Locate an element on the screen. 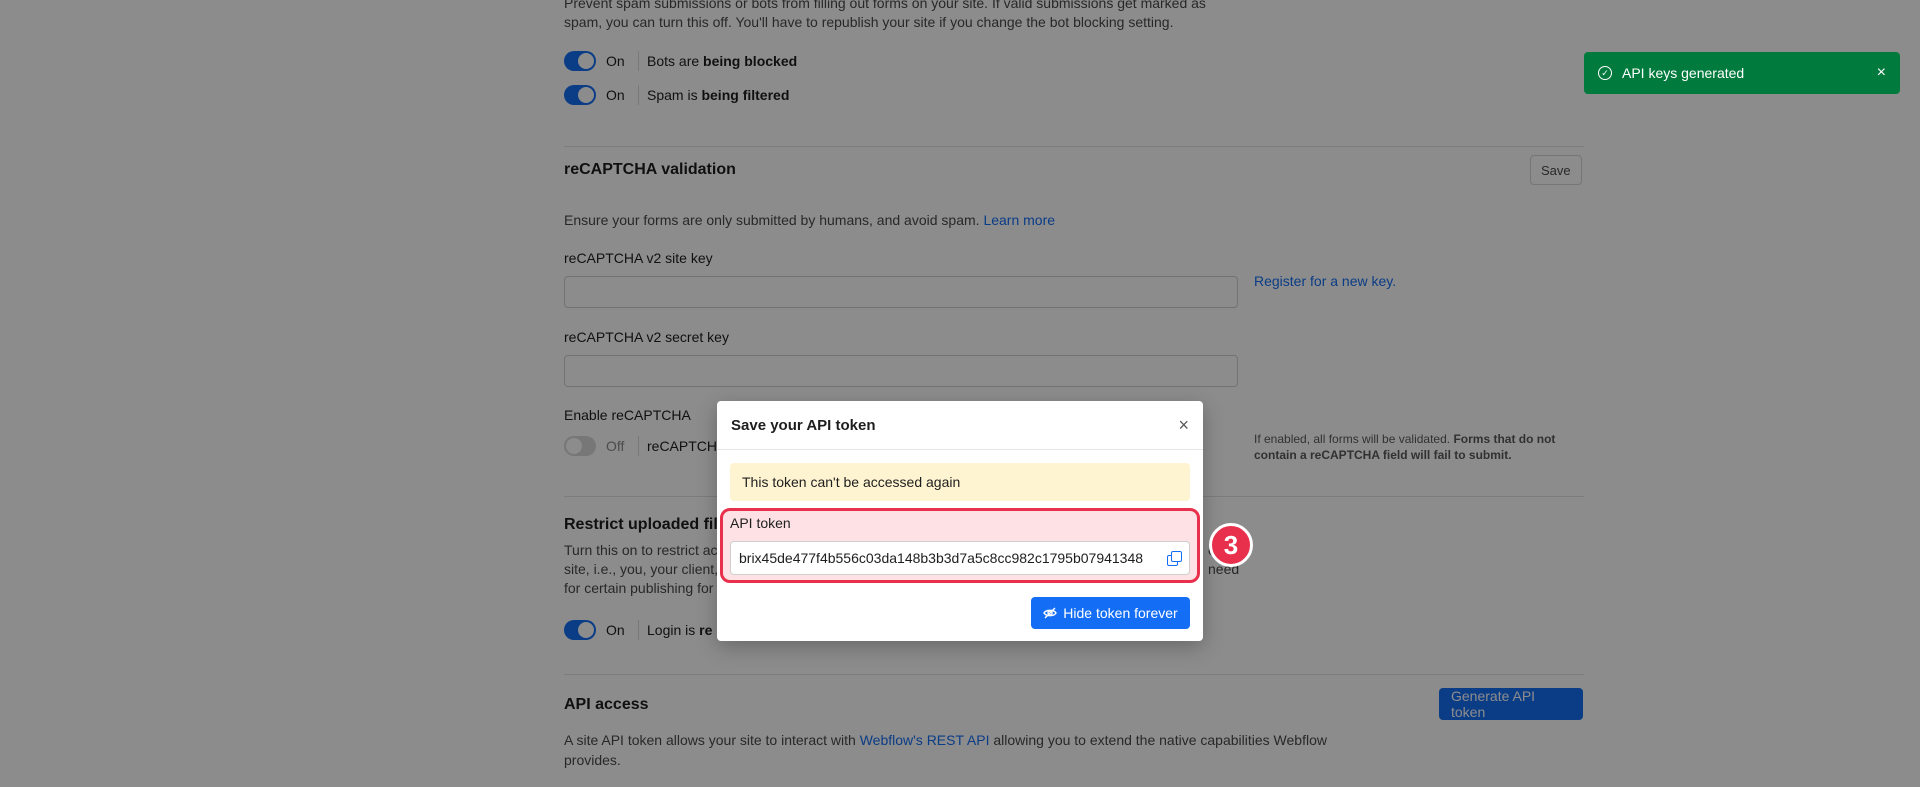 This screenshot has width=1920, height=787. check-circle-icon: ✓ is located at coordinates (1605, 73).